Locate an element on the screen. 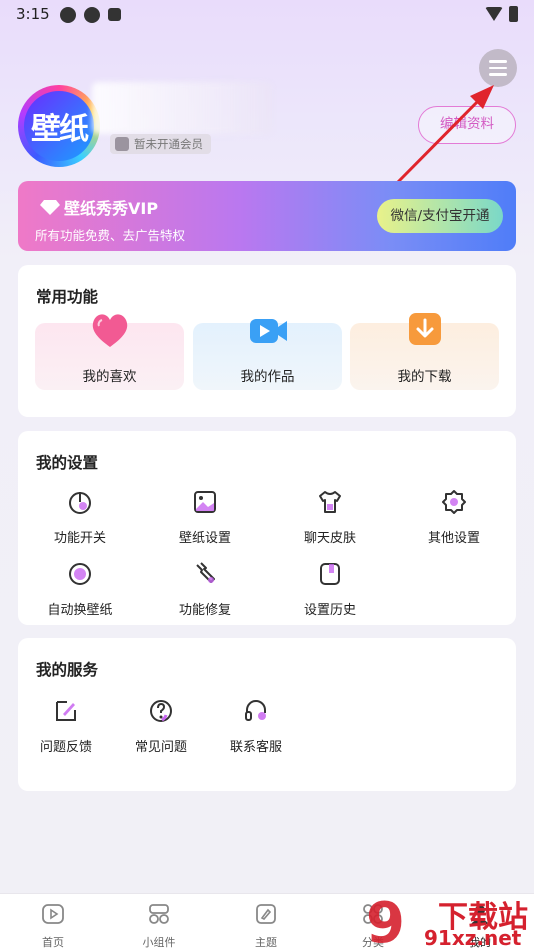 The height and width of the screenshot is (950, 534). chat-skin-item: 聊天皮肤 is located at coordinates (330, 517).